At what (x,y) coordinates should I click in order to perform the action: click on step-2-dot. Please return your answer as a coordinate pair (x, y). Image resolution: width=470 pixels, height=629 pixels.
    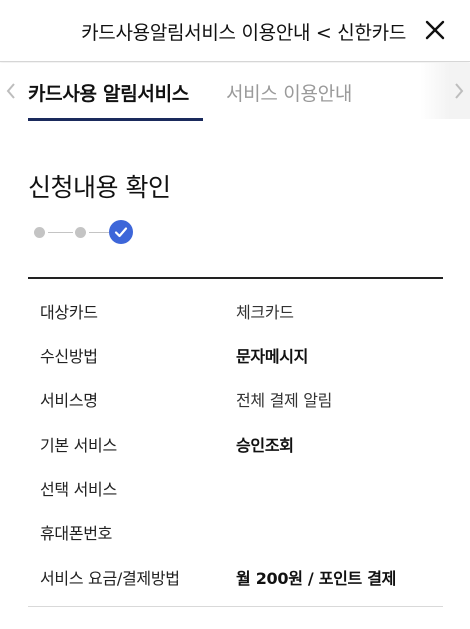
    Looking at the image, I should click on (80, 232).